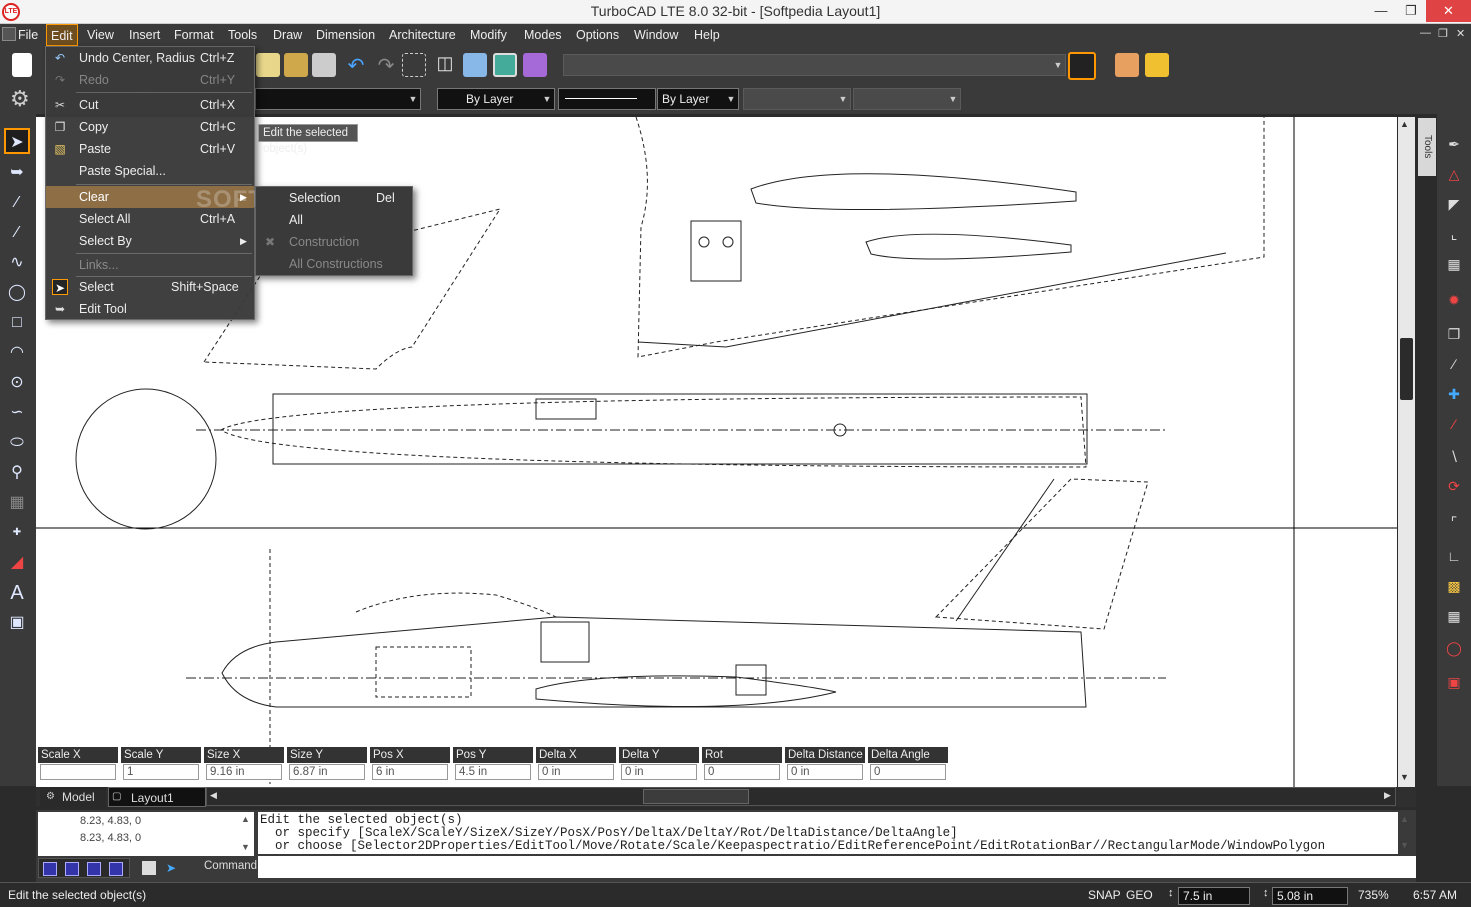 The height and width of the screenshot is (907, 1471). Describe the element at coordinates (17, 353) in the screenshot. I see `arc-tool-icon: ◠` at that location.